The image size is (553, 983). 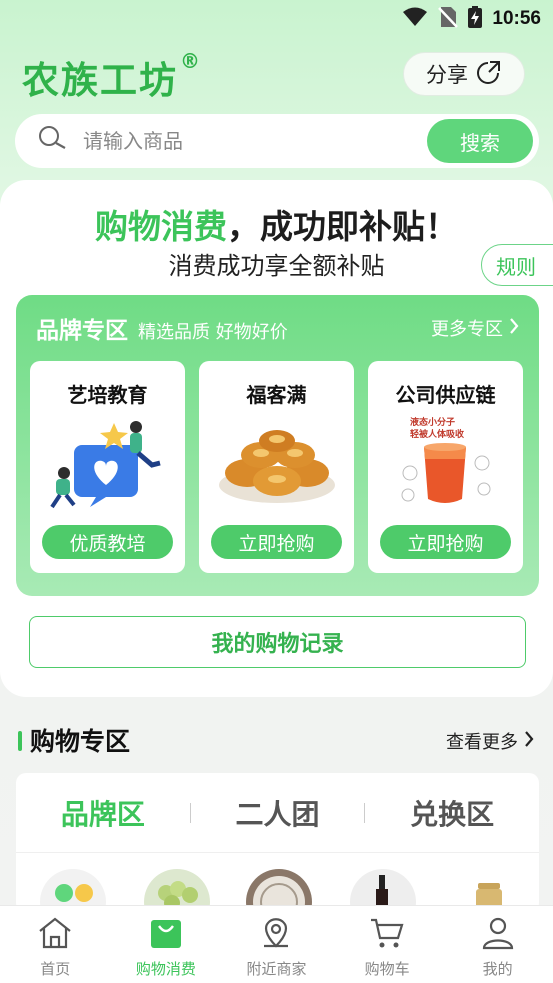 What do you see at coordinates (517, 265) in the screenshot?
I see `rule-button: 规则` at bounding box center [517, 265].